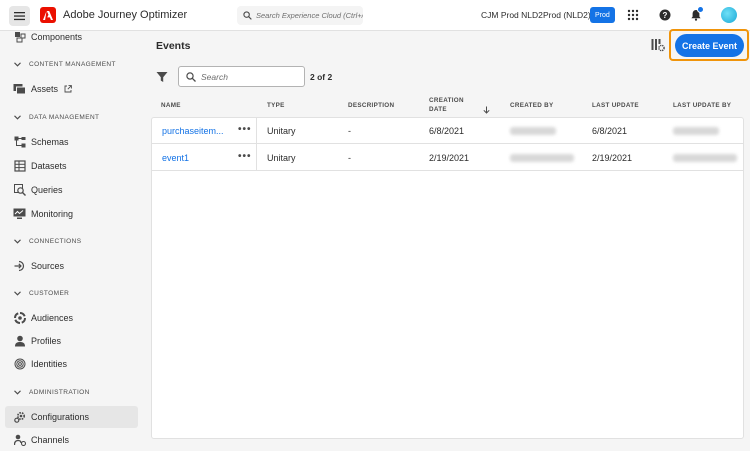  Describe the element at coordinates (71, 266) in the screenshot. I see `sidebar-item-sources: Sources` at that location.